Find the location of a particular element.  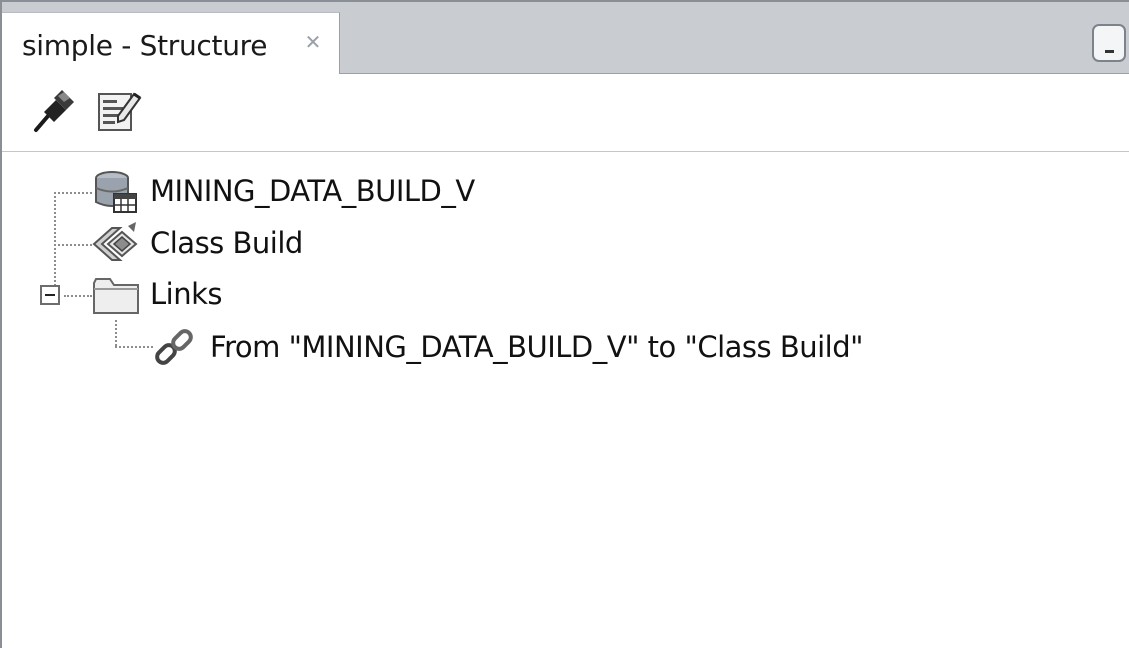

data-source-icon is located at coordinates (116, 192).